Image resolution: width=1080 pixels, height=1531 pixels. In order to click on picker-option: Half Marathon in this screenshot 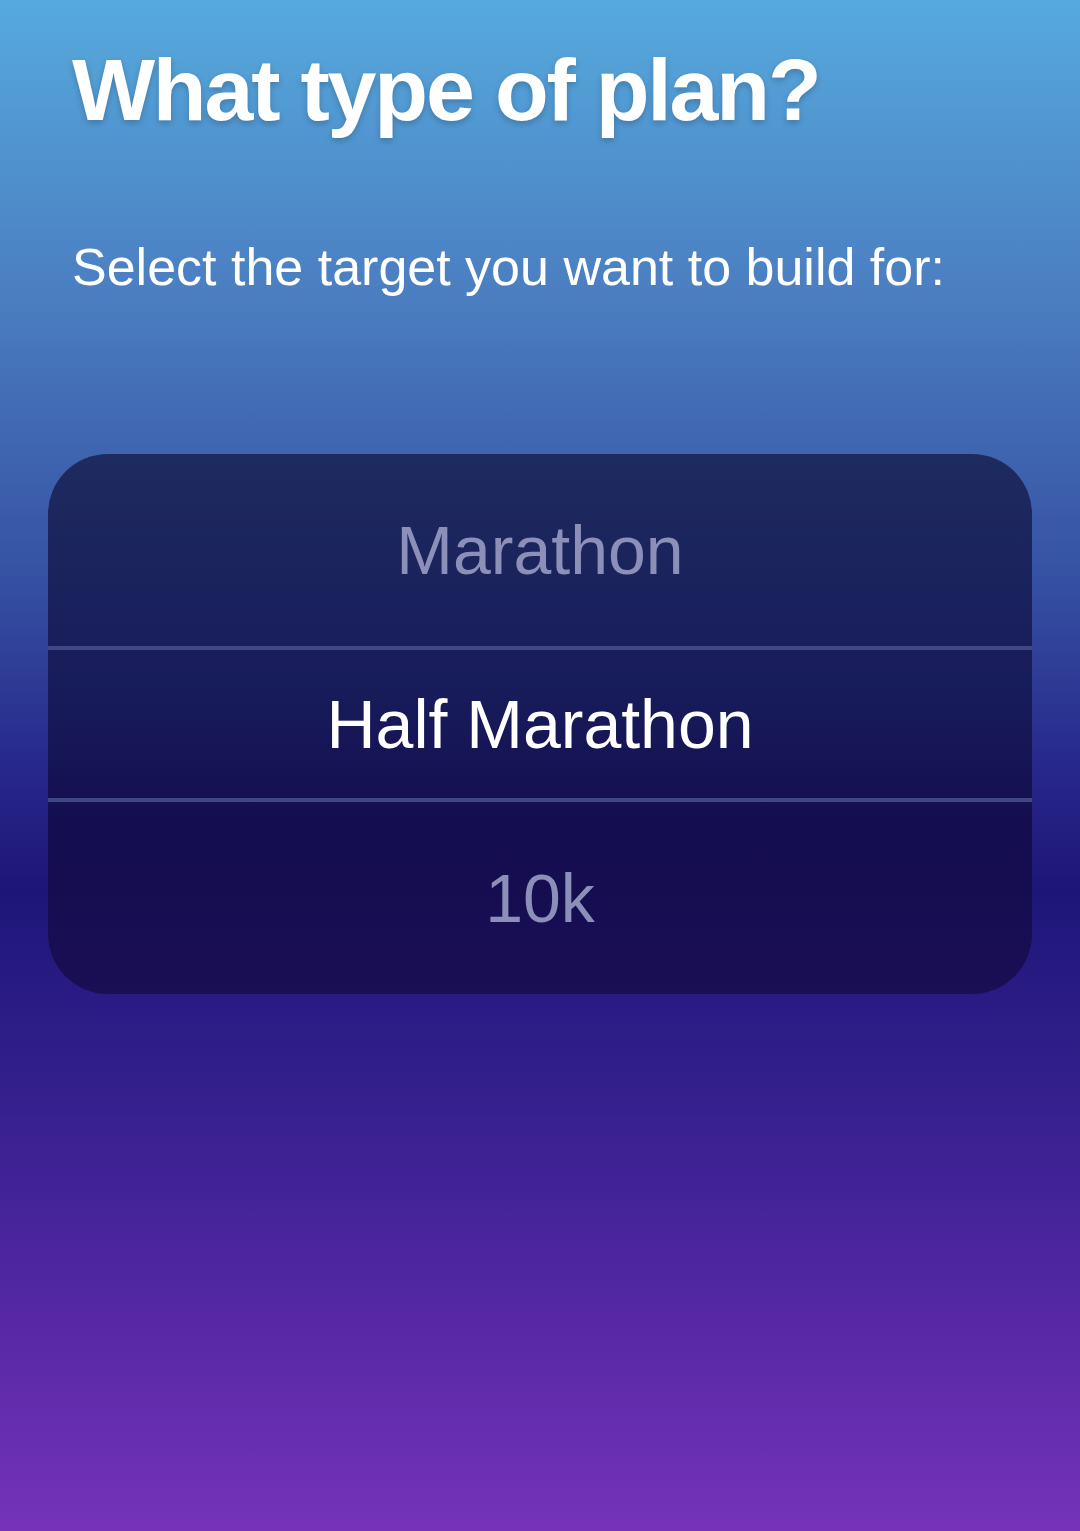, I will do `click(540, 724)`.